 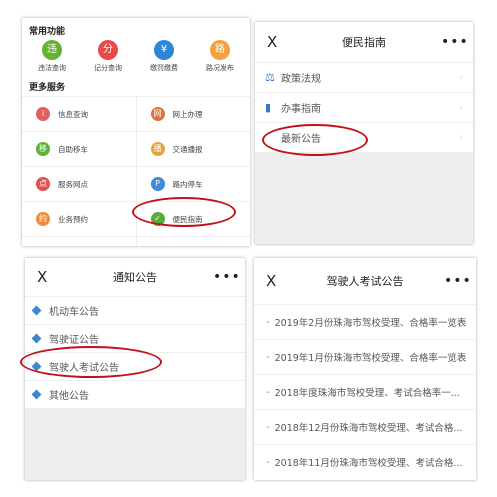 What do you see at coordinates (69, 396) in the screenshot?
I see `list-item-label: 其他公告` at bounding box center [69, 396].